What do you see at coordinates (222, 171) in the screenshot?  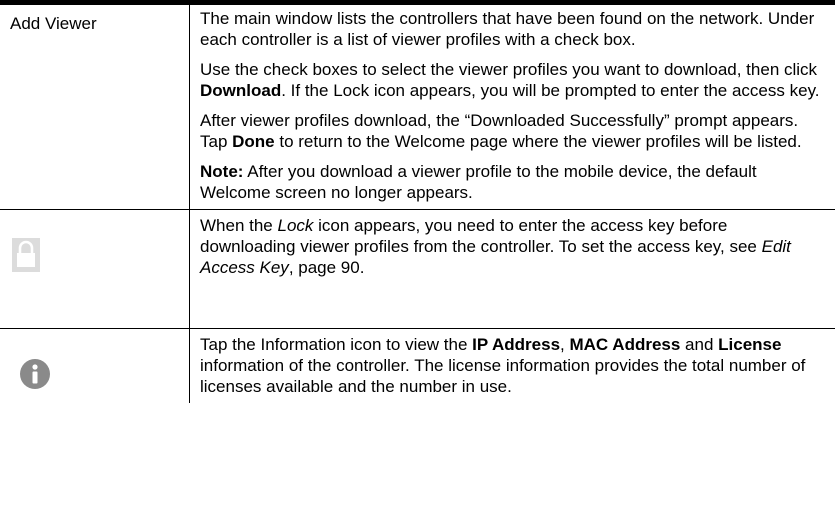 I see `note-label: Note:` at bounding box center [222, 171].